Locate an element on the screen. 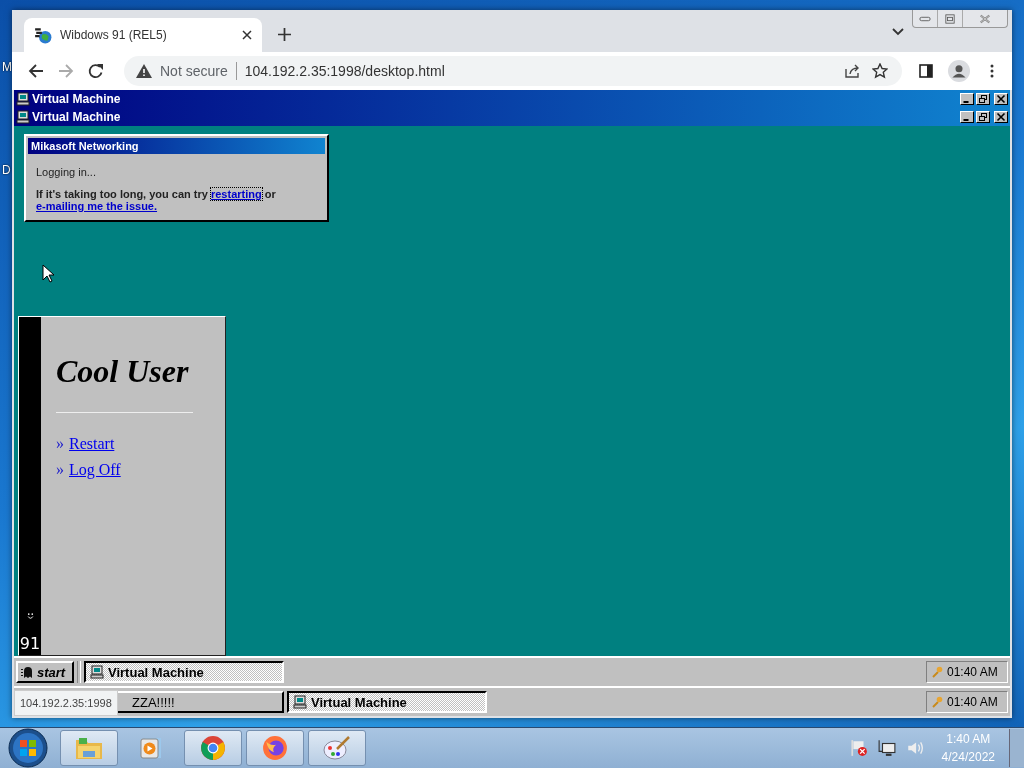 The height and width of the screenshot is (768, 1024). share-icon is located at coordinates (852, 71).